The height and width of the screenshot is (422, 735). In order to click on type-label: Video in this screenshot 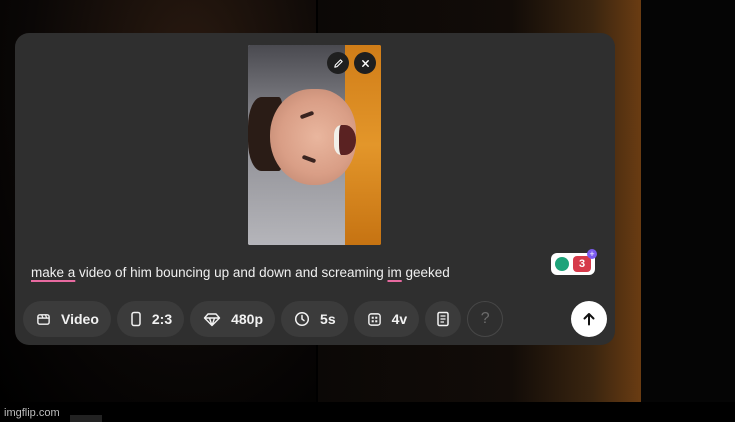, I will do `click(80, 319)`.